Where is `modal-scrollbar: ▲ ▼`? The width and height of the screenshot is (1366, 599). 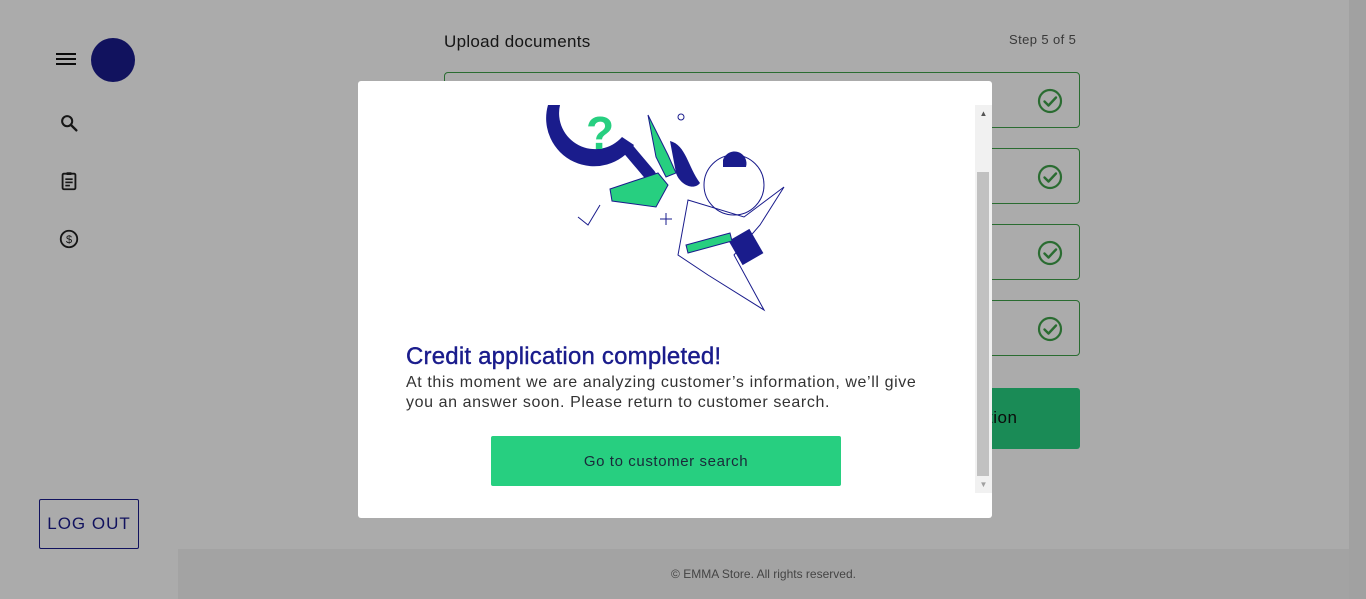 modal-scrollbar: ▲ ▼ is located at coordinates (983, 299).